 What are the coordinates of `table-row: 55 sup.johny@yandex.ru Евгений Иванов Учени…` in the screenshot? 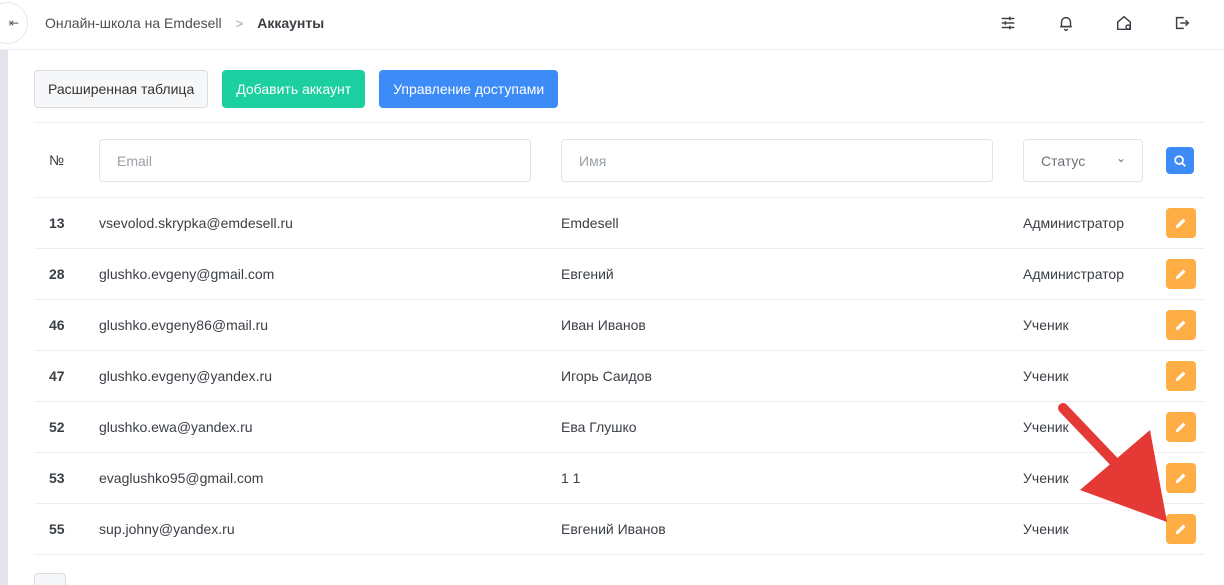 It's located at (619, 529).